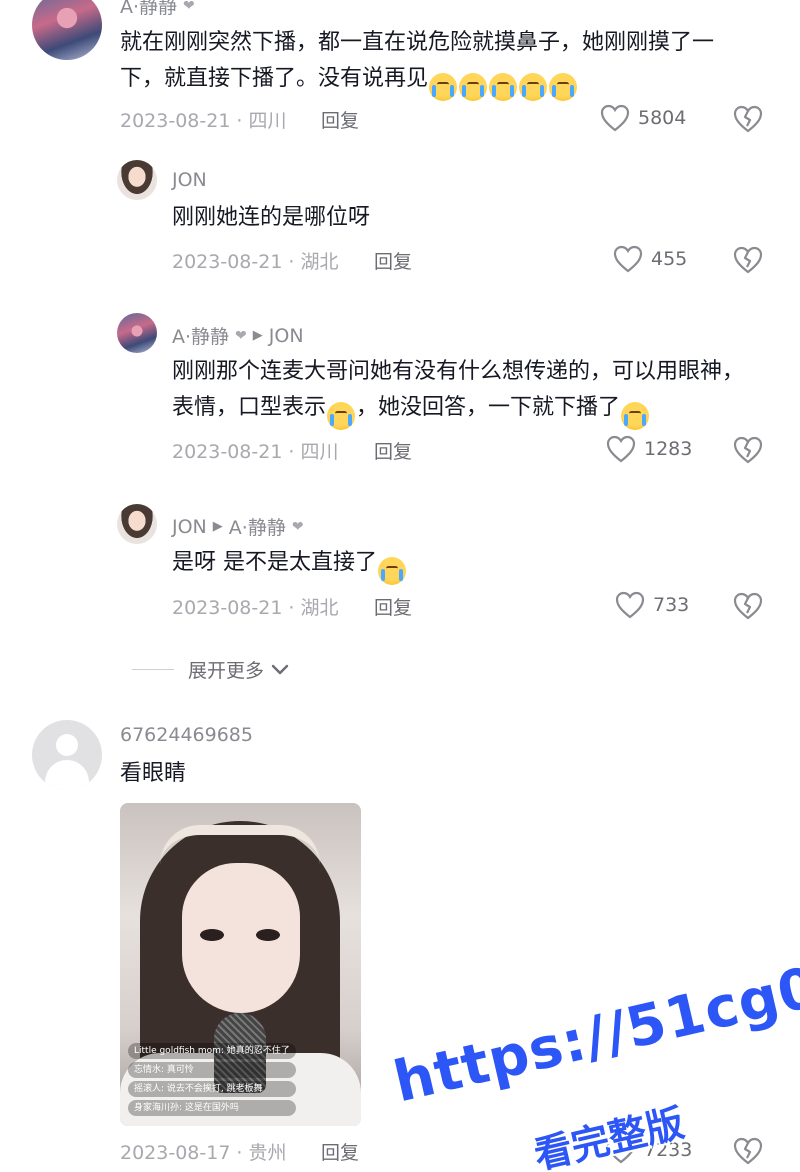  I want to click on comment-location: 贵州, so click(267, 1153).